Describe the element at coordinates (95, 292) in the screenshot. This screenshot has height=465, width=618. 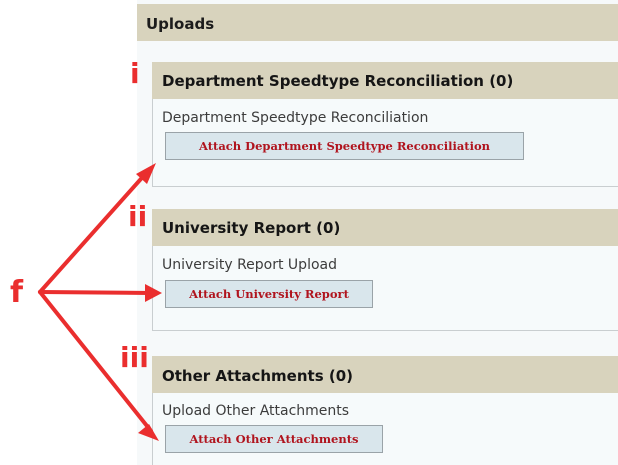
I see `arrow-to-university-report` at that location.